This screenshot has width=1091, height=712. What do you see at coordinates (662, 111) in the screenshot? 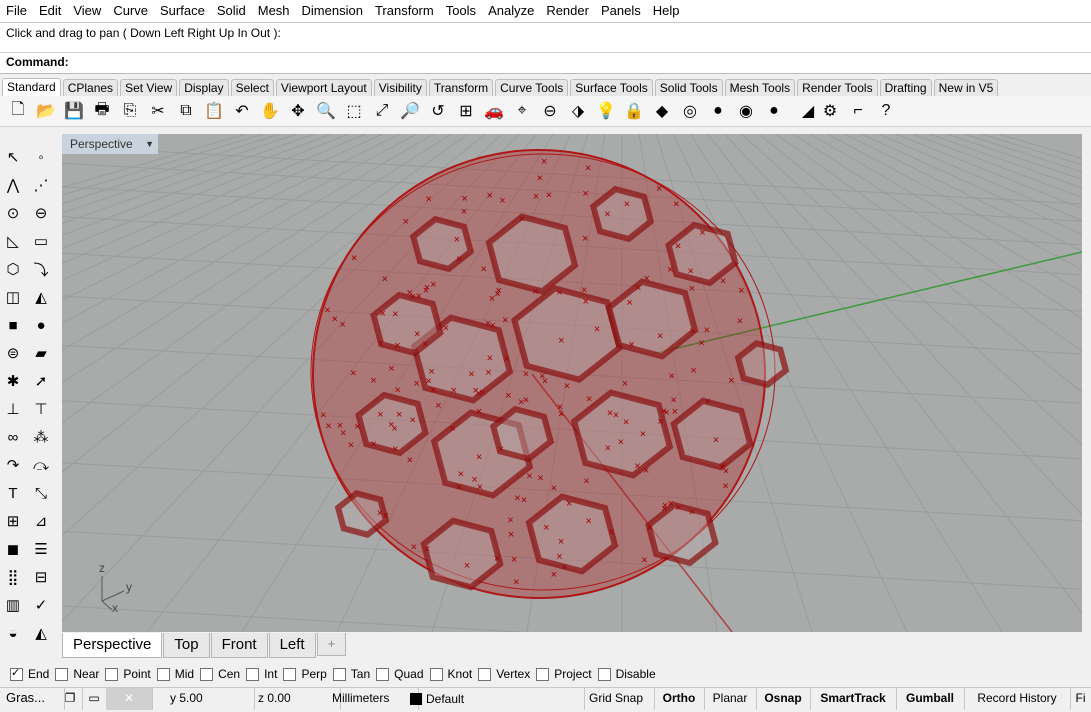
I see `layer-icon: ◆` at bounding box center [662, 111].